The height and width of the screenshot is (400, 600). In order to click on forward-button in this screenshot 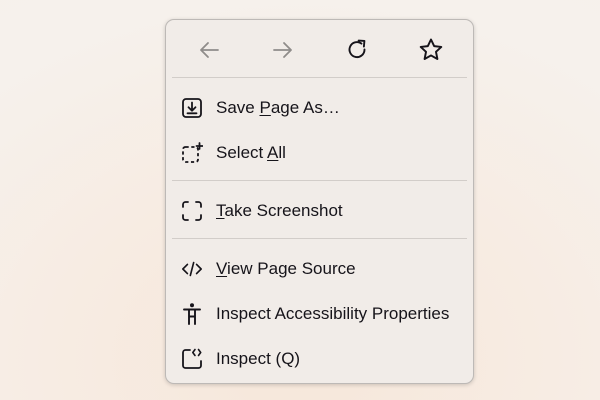, I will do `click(283, 50)`.